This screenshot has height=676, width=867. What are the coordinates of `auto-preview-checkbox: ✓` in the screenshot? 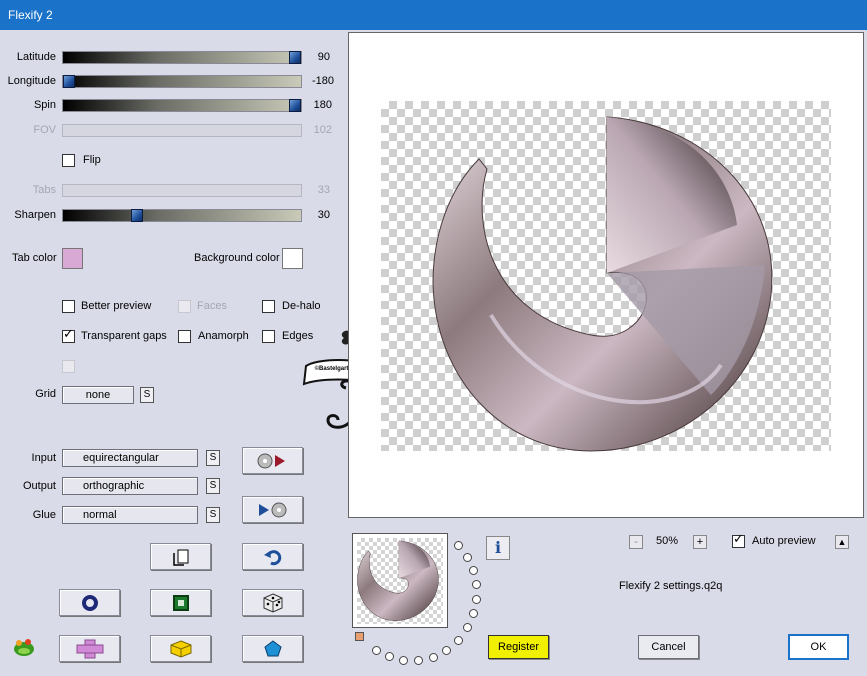 It's located at (738, 540).